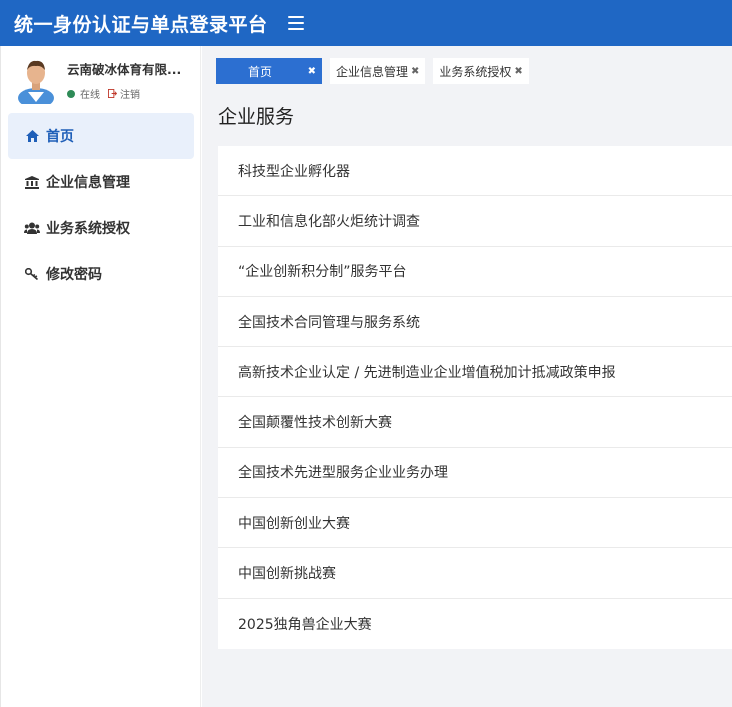 This screenshot has height=707, width=732. Describe the element at coordinates (32, 274) in the screenshot. I see `key-icon` at that location.